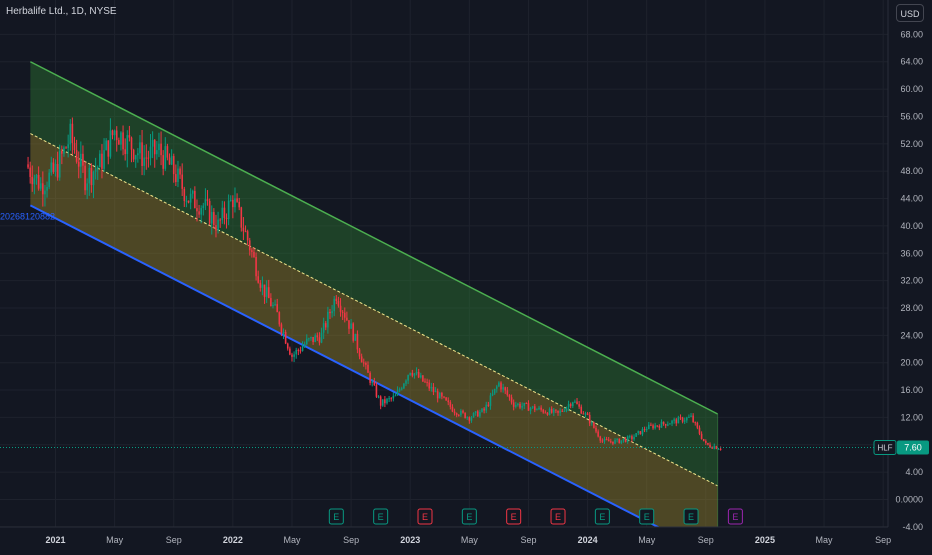  I want to click on currency-button: USD, so click(910, 13).